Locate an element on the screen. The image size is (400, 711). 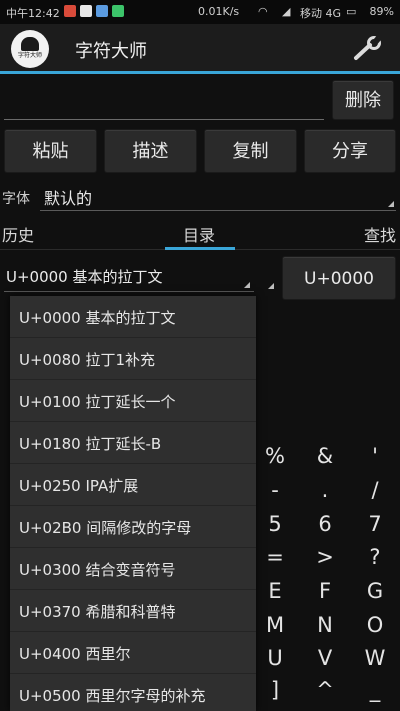
char-cell: 6 is located at coordinates (325, 524).